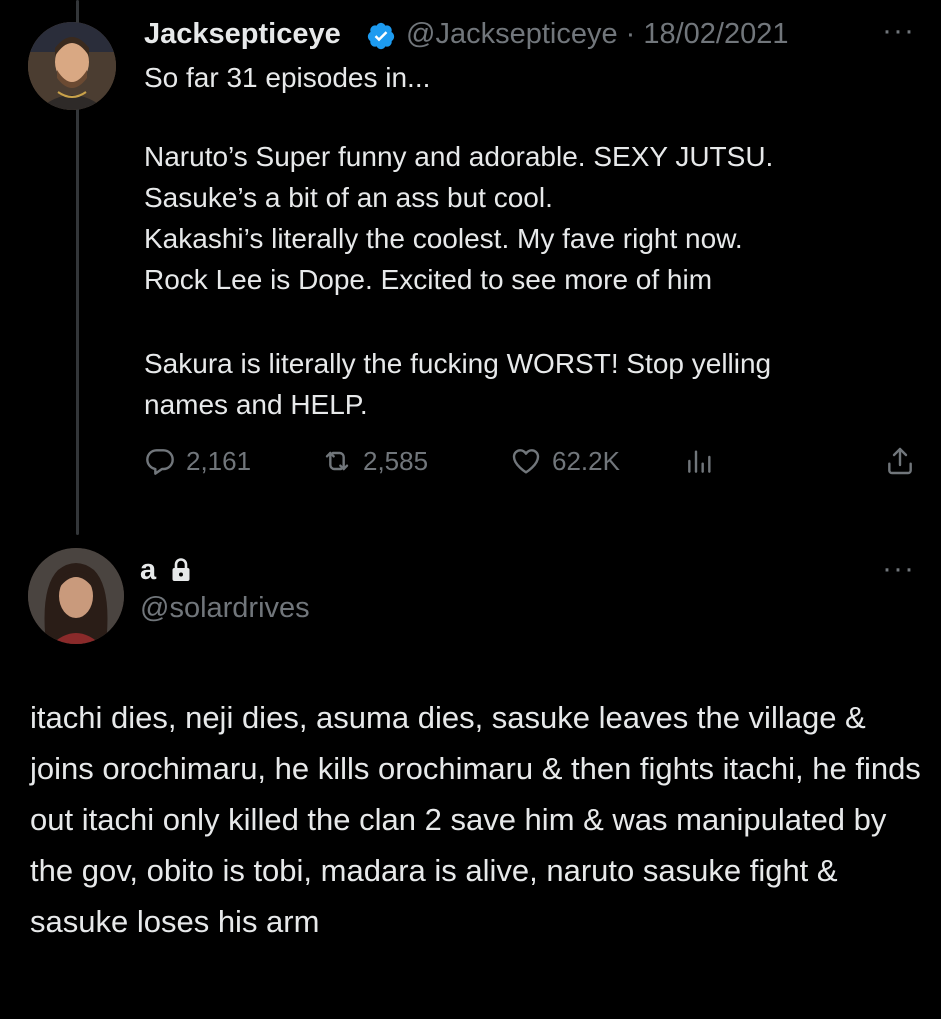 The width and height of the screenshot is (941, 1019). I want to click on retweet-count: 2,585, so click(396, 460).